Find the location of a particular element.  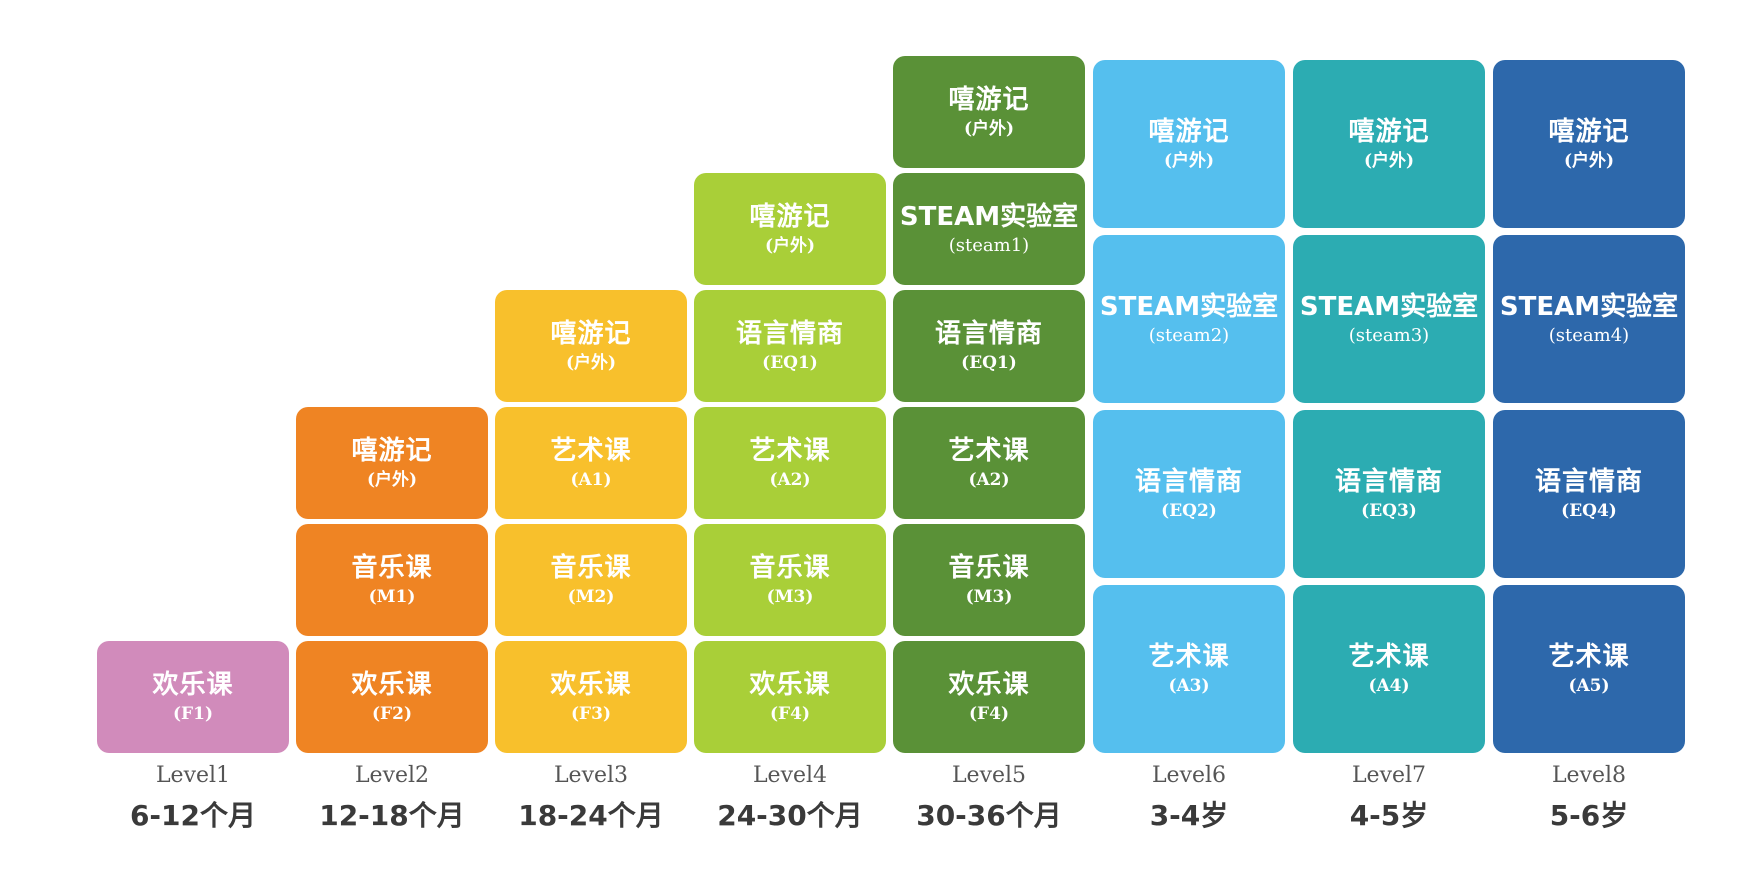

course-block-level5-户外: 嘻游记 (户外) is located at coordinates (989, 112).